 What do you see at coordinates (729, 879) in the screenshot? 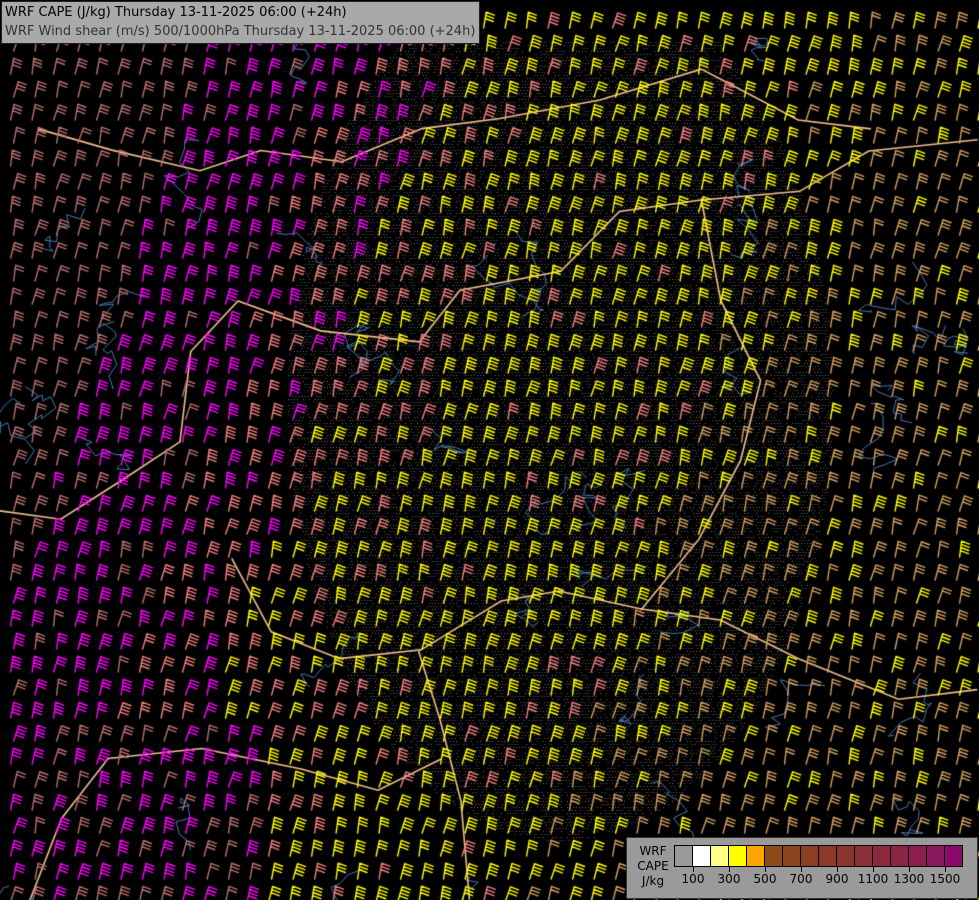
I see `legend-tick-label: 300` at bounding box center [729, 879].